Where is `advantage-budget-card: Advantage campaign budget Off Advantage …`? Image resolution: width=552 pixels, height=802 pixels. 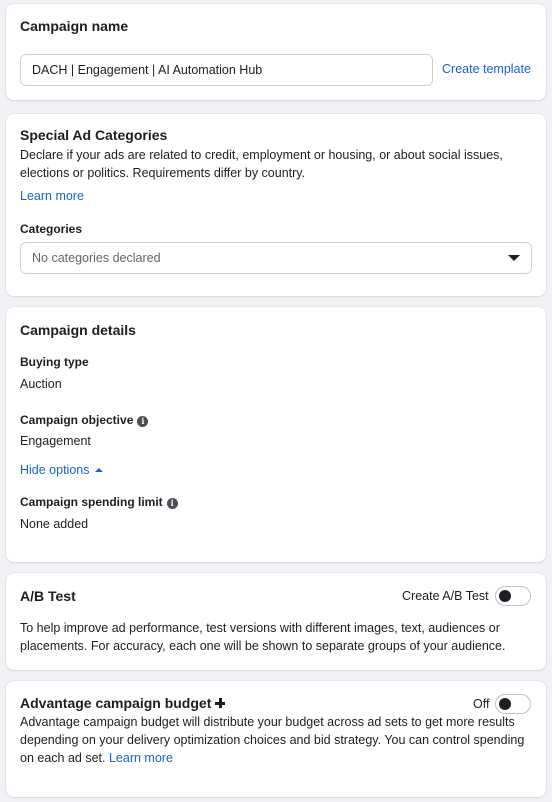
advantage-budget-card: Advantage campaign budget Off Advantage … is located at coordinates (276, 739).